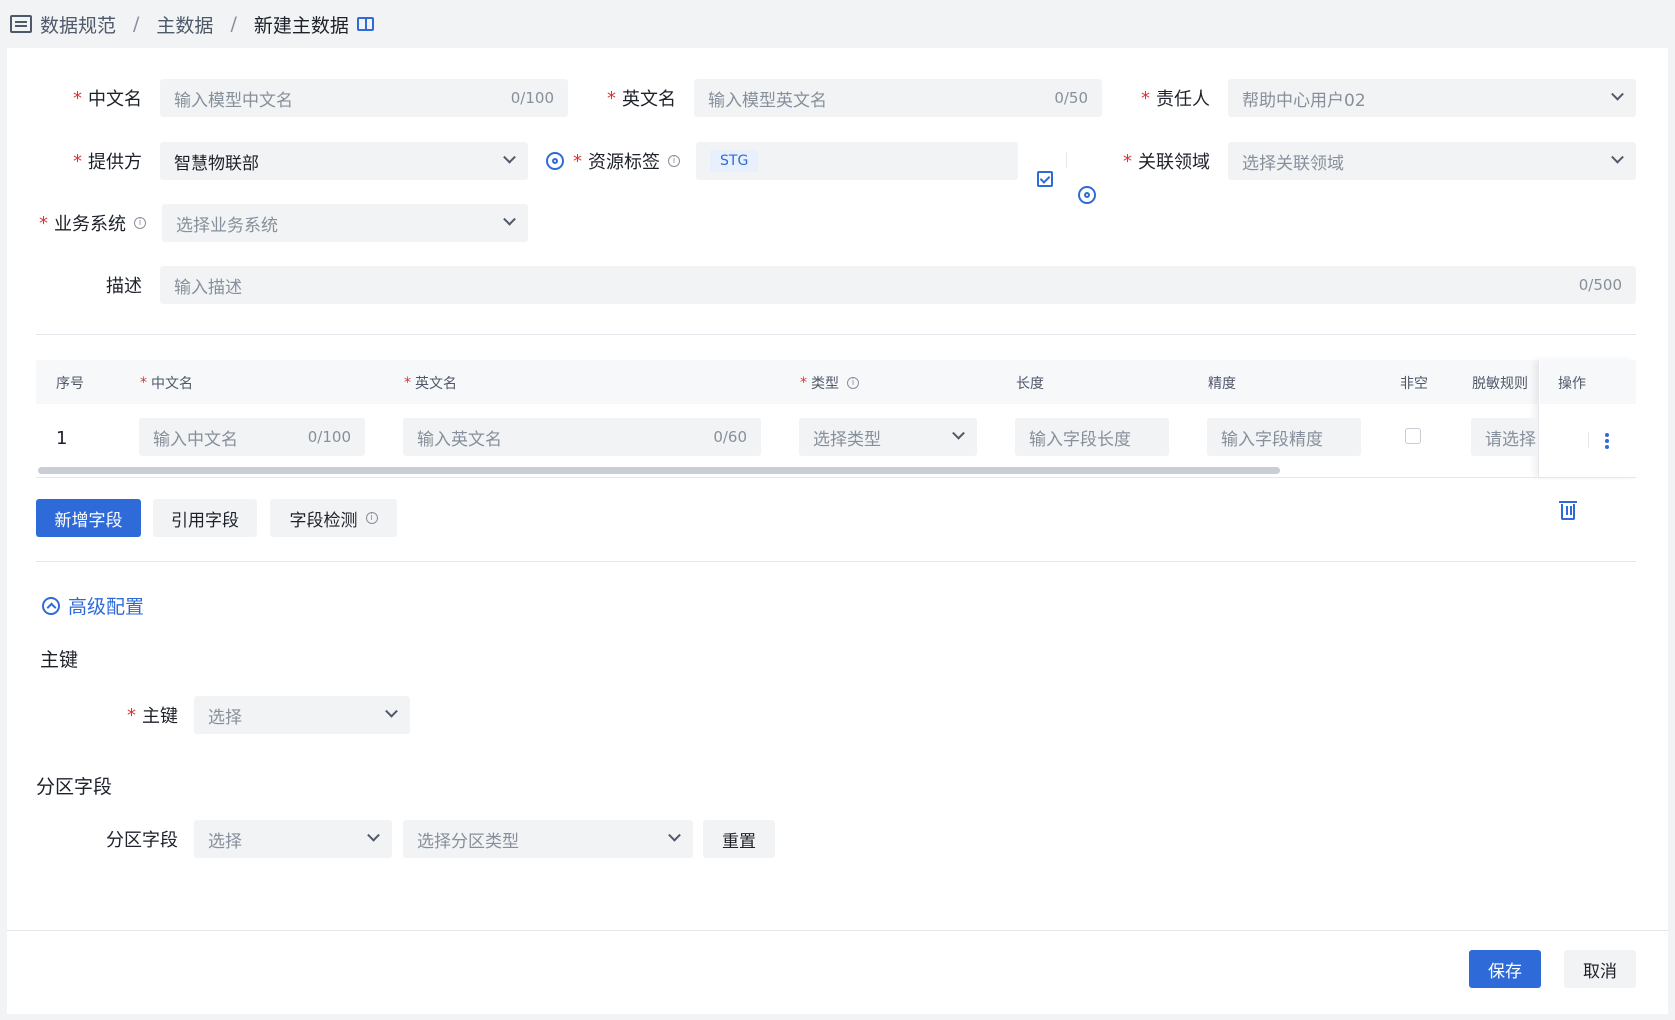 This screenshot has height=1020, width=1675. Describe the element at coordinates (1504, 437) in the screenshot. I see `row-mask-select: 请选择` at that location.